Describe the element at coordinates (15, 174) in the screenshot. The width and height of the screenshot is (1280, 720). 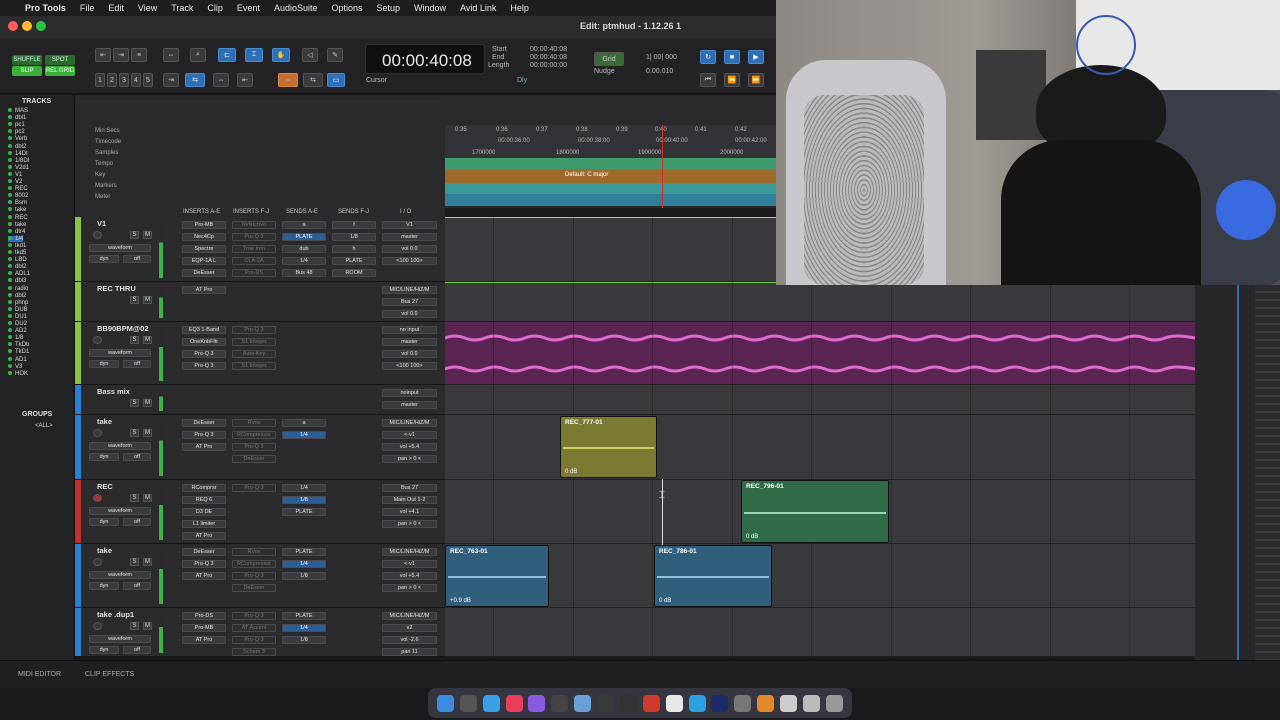
I see `tracklist-item: V1` at that location.